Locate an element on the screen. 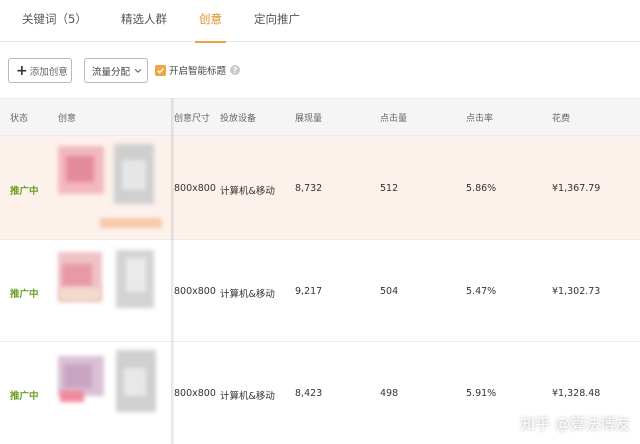  impressions: 8,732 is located at coordinates (309, 188).